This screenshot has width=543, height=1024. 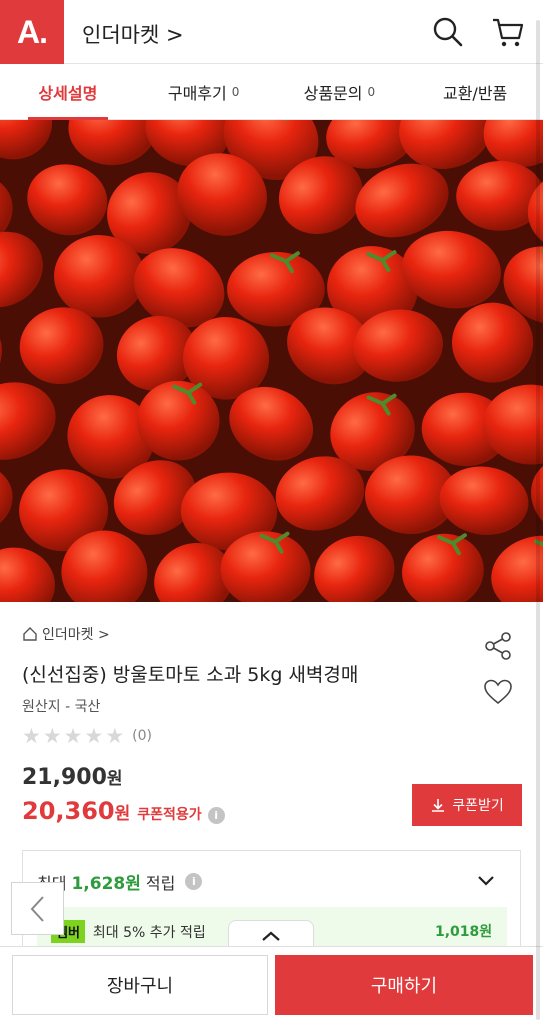 What do you see at coordinates (30, 634) in the screenshot?
I see `home-icon` at bounding box center [30, 634].